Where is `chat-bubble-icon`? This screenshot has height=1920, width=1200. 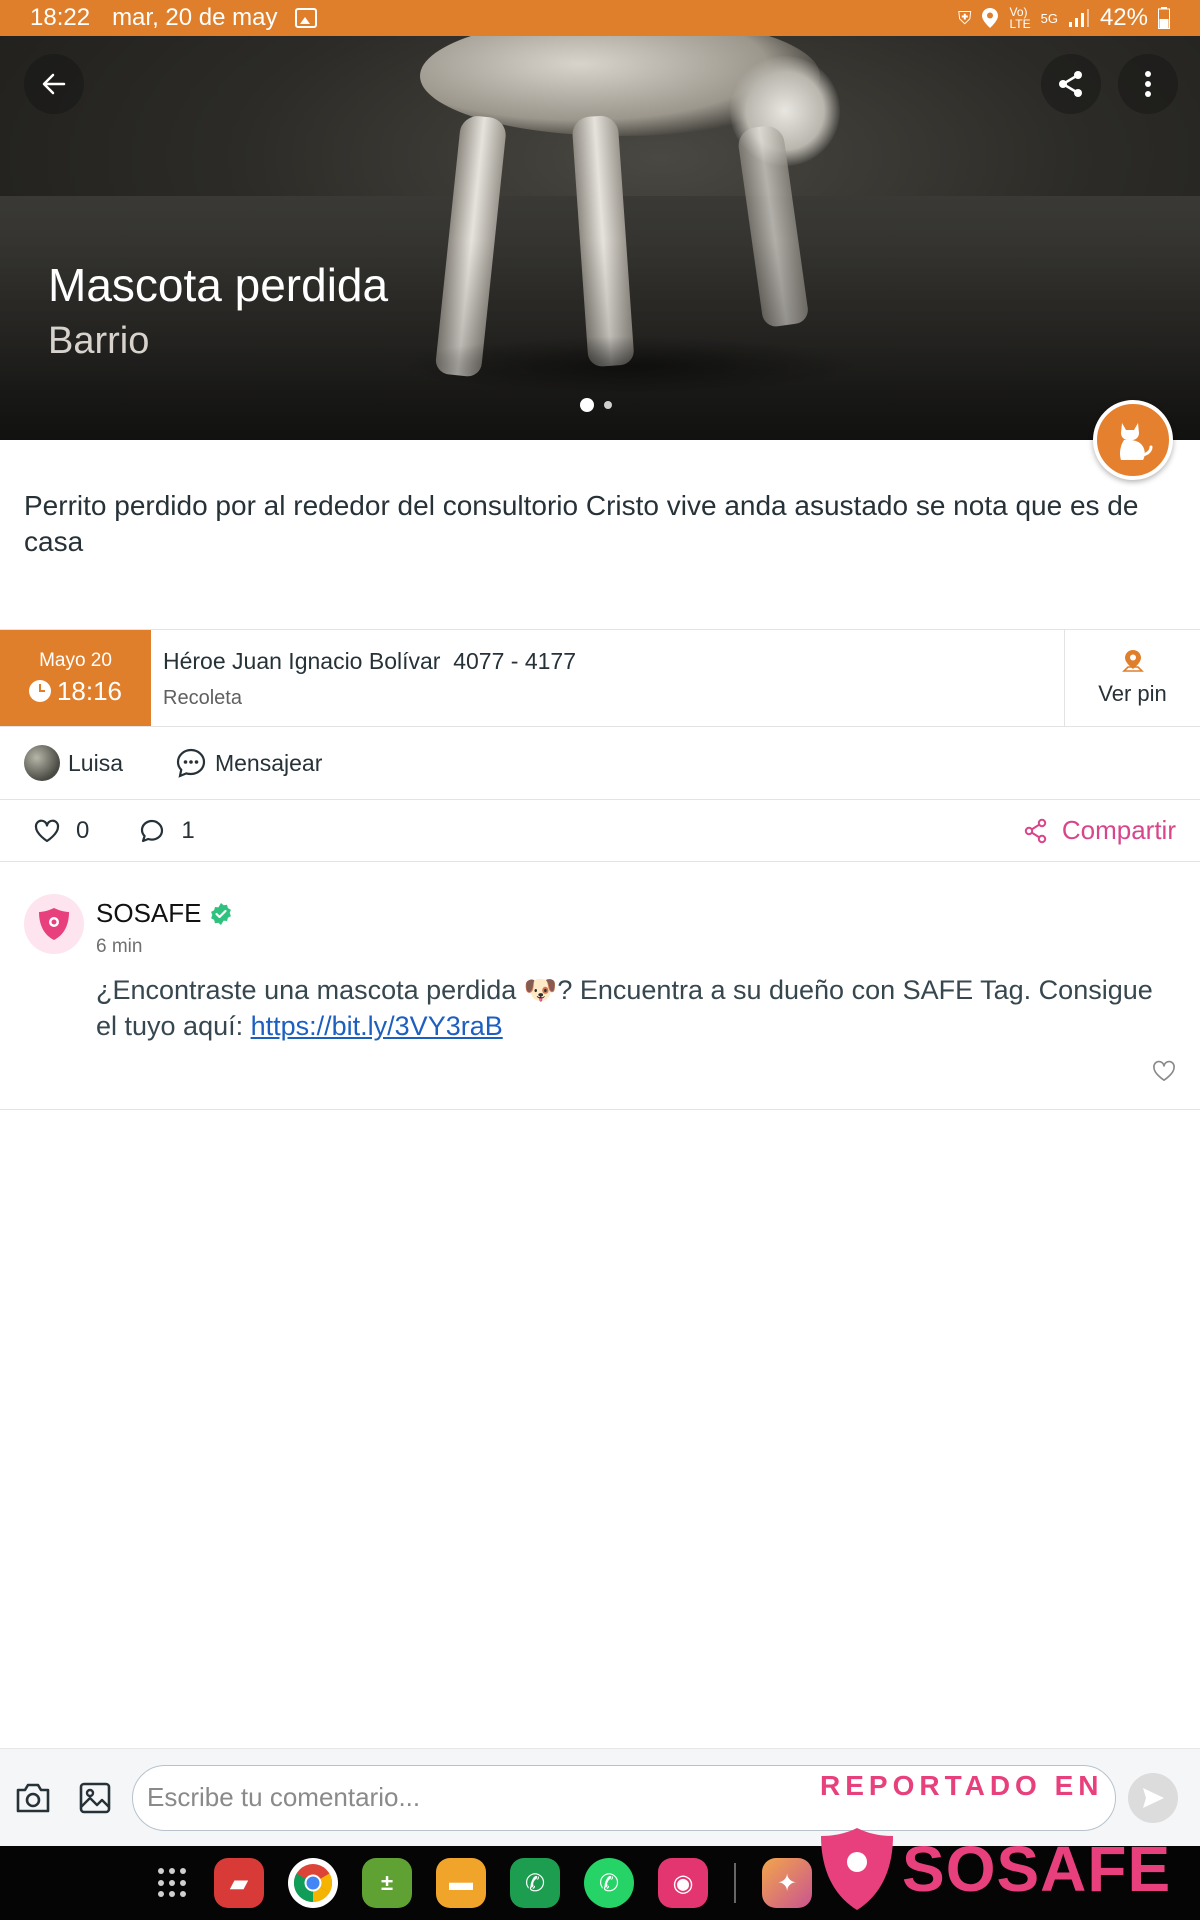
chat-bubble-icon is located at coordinates (191, 763).